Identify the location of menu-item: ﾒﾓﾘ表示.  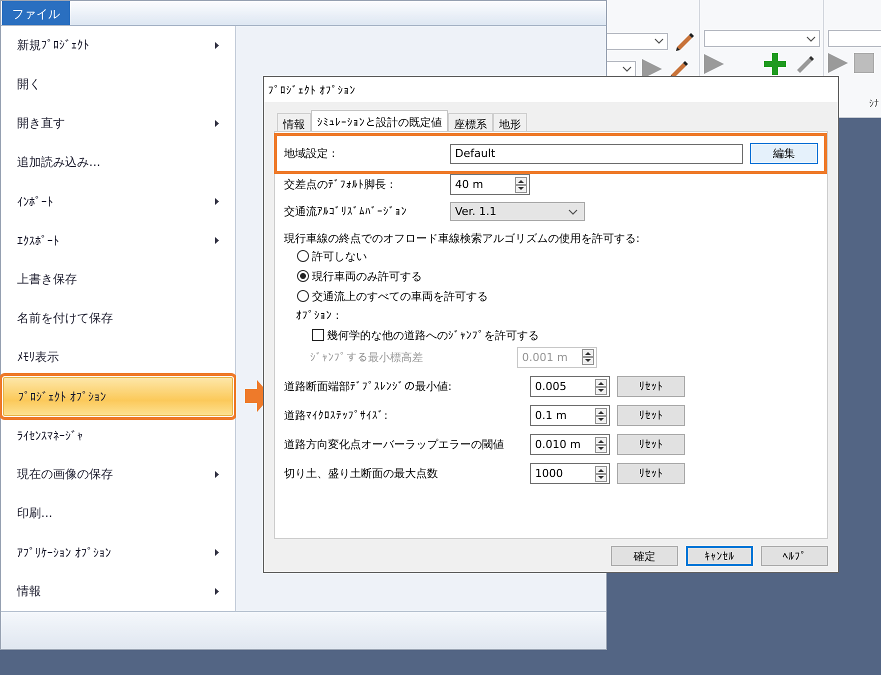
(118, 357).